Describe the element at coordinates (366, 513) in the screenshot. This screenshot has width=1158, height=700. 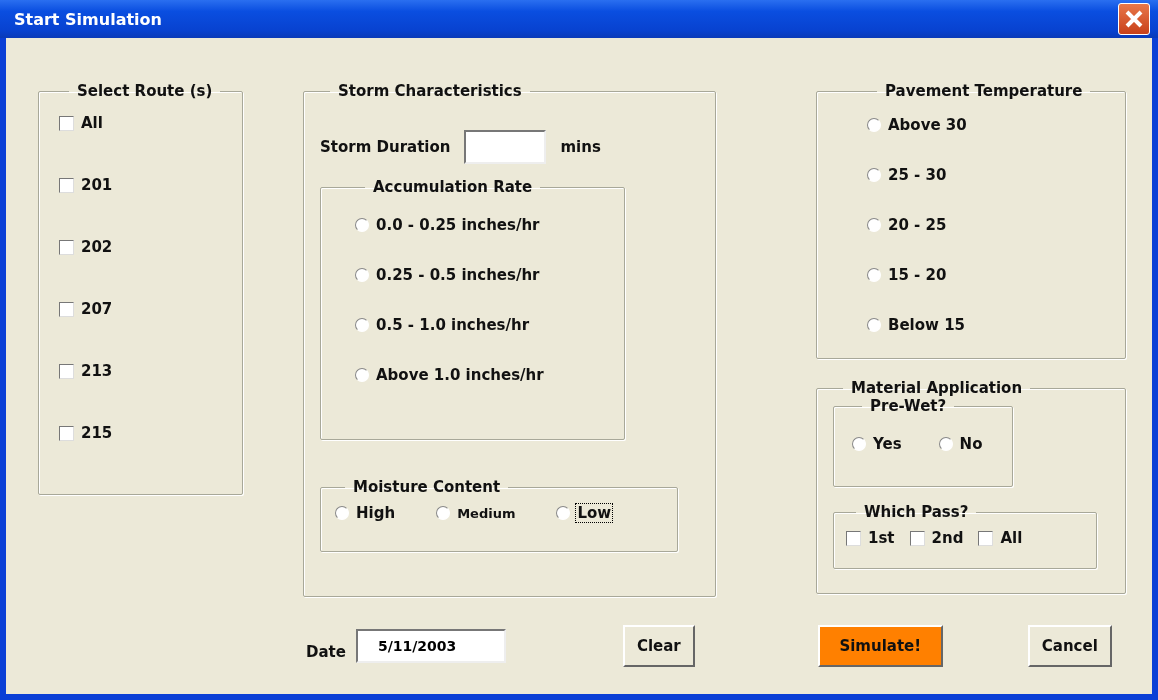
I see `radio-option: High` at that location.